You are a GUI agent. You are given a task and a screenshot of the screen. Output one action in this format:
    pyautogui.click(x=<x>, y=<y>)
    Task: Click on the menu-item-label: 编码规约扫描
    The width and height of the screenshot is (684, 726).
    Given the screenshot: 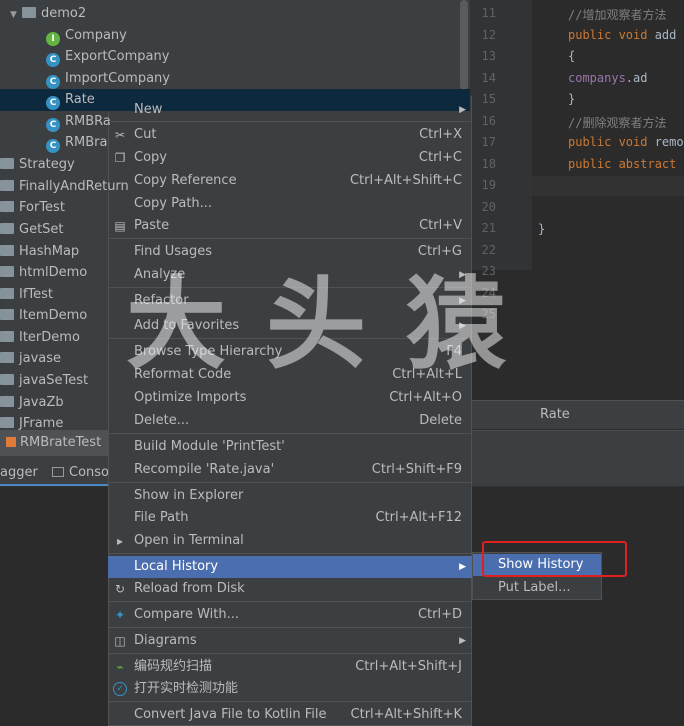 What is the action you would take?
    pyautogui.click(x=173, y=666)
    